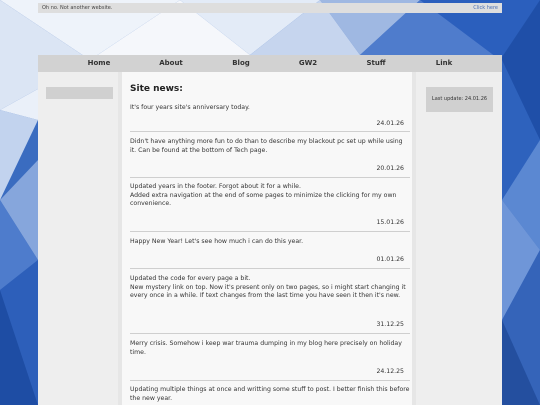  What do you see at coordinates (241, 63) in the screenshot?
I see `nav-blog: Blog` at bounding box center [241, 63].